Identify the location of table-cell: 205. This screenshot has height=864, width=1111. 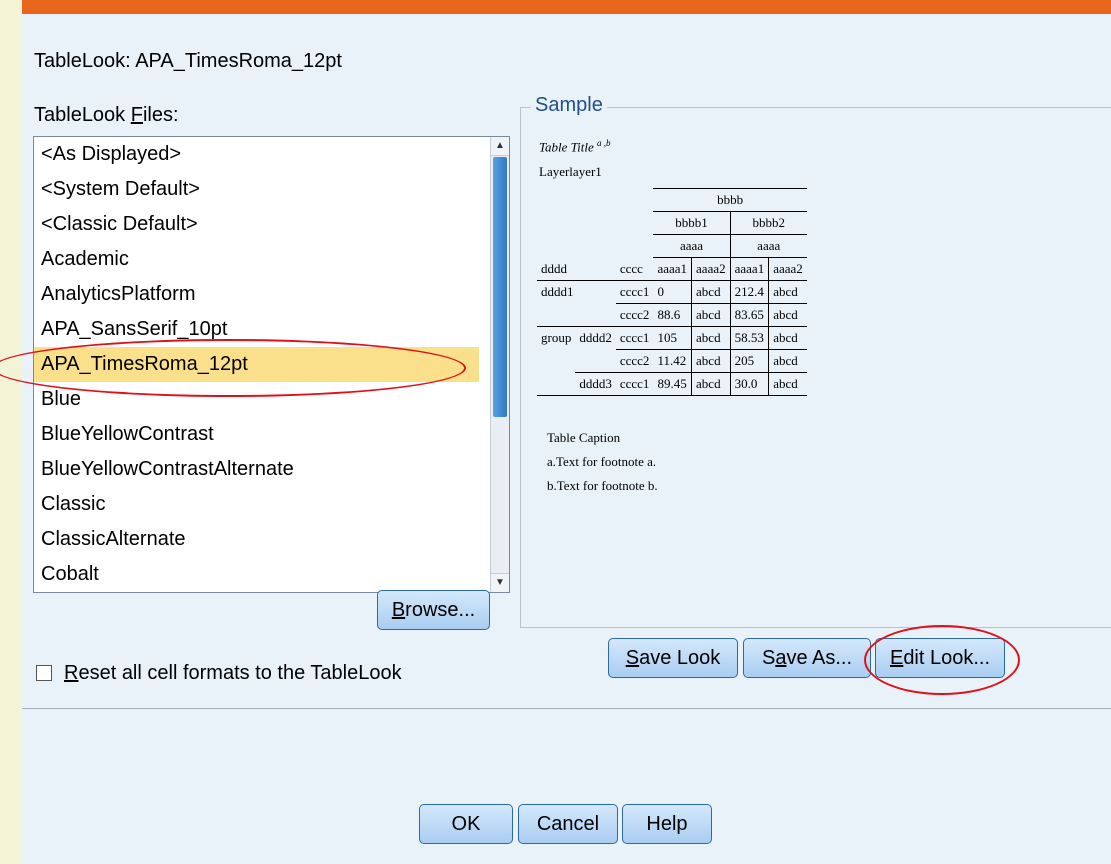
(750, 361).